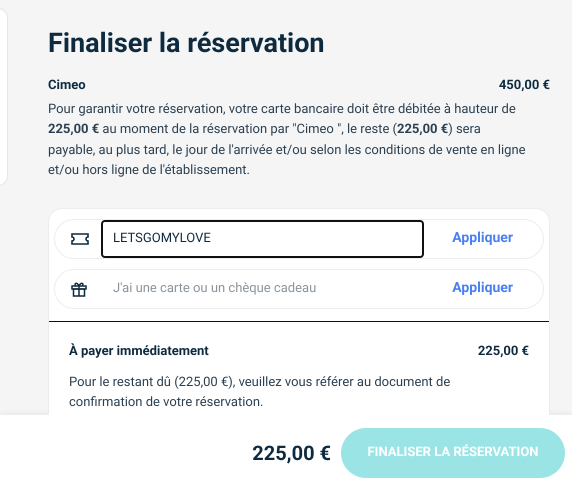  I want to click on ticket-icon, so click(80, 238).